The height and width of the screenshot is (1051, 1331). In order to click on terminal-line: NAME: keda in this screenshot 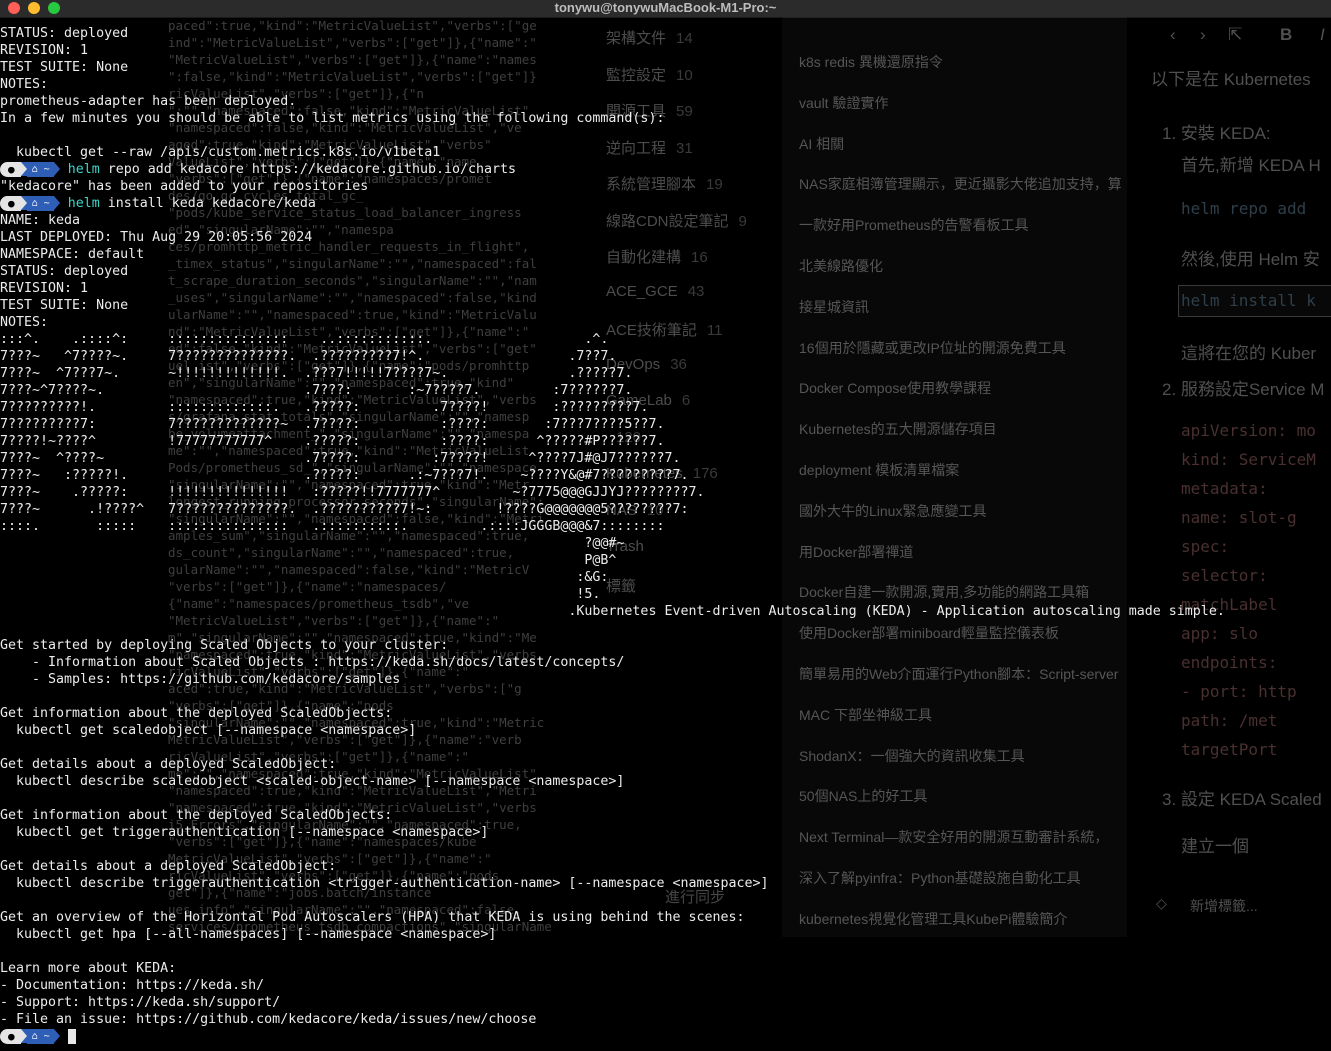, I will do `click(40, 220)`.